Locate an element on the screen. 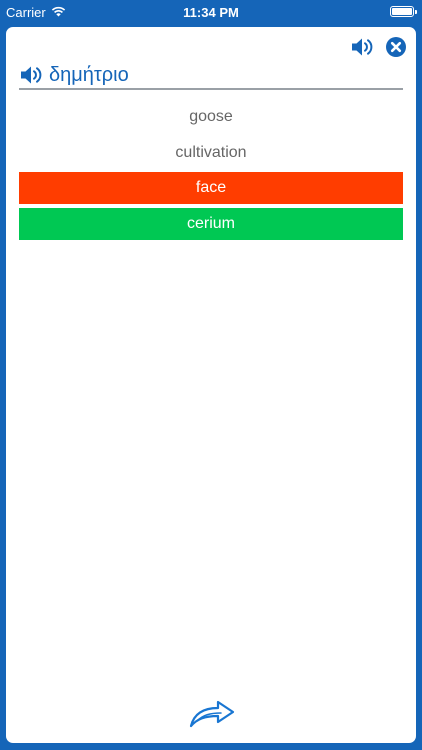  status-time: 11:34 PM is located at coordinates (211, 12).